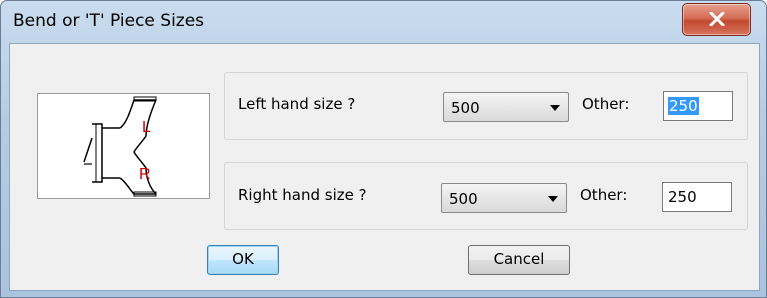  Describe the element at coordinates (463, 199) in the screenshot. I see `right-size-value: 500` at that location.